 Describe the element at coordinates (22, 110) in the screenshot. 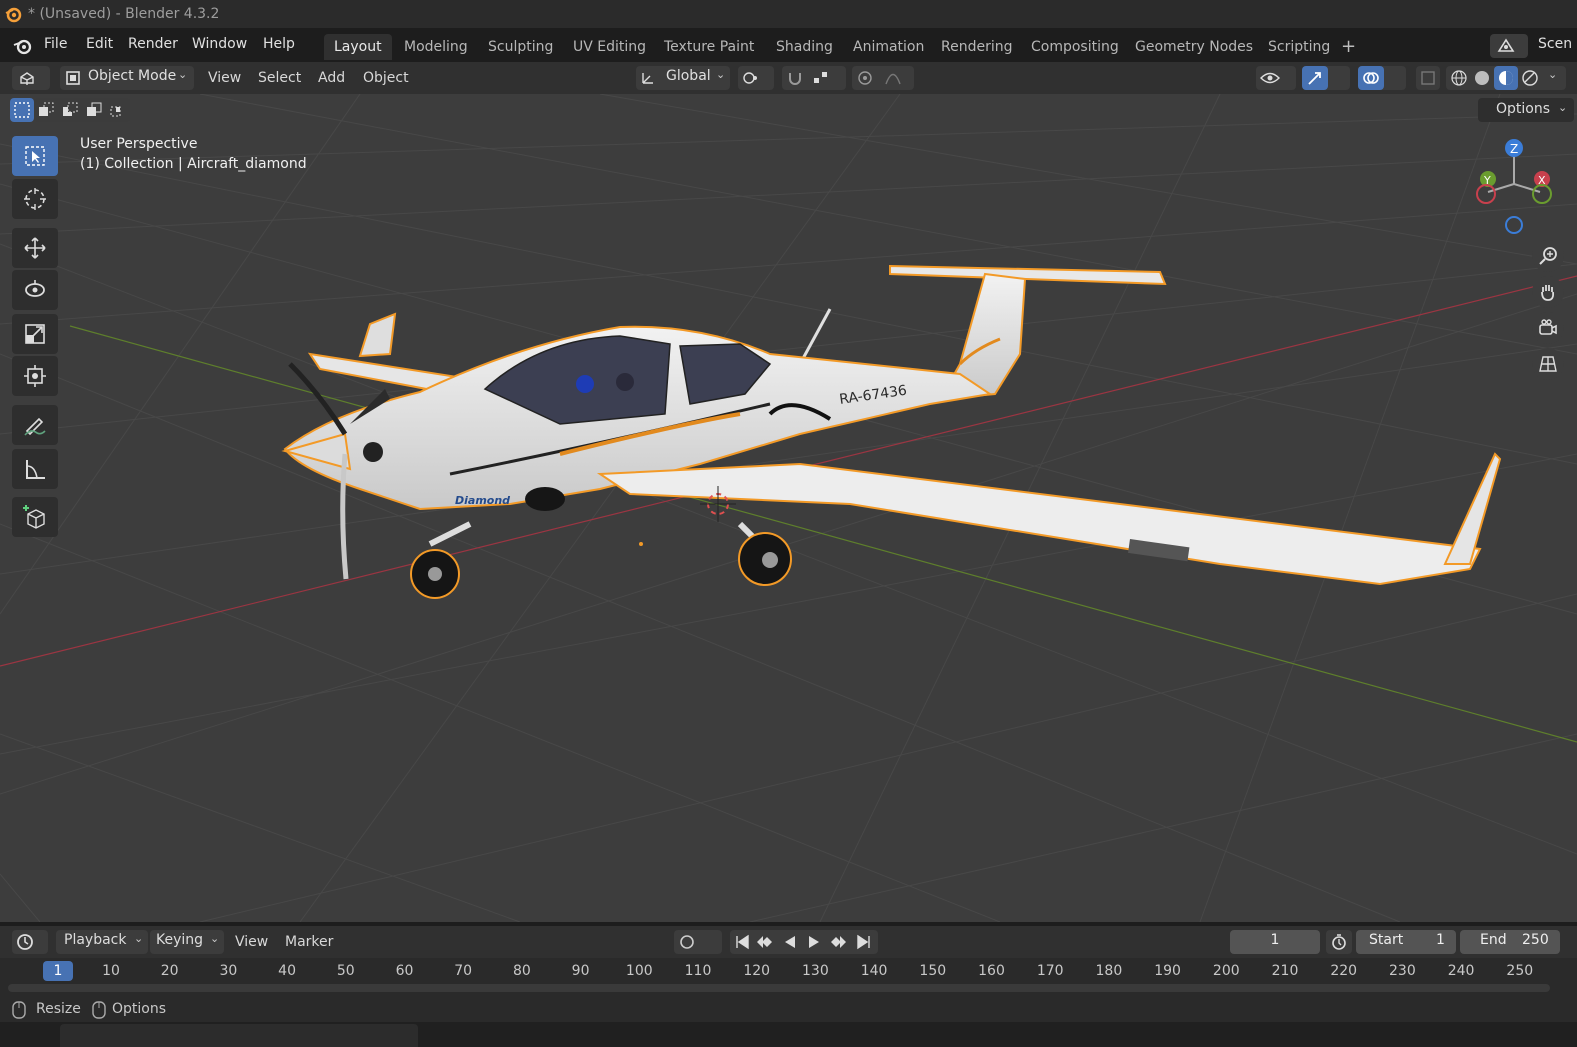

I see `select-new-button` at that location.